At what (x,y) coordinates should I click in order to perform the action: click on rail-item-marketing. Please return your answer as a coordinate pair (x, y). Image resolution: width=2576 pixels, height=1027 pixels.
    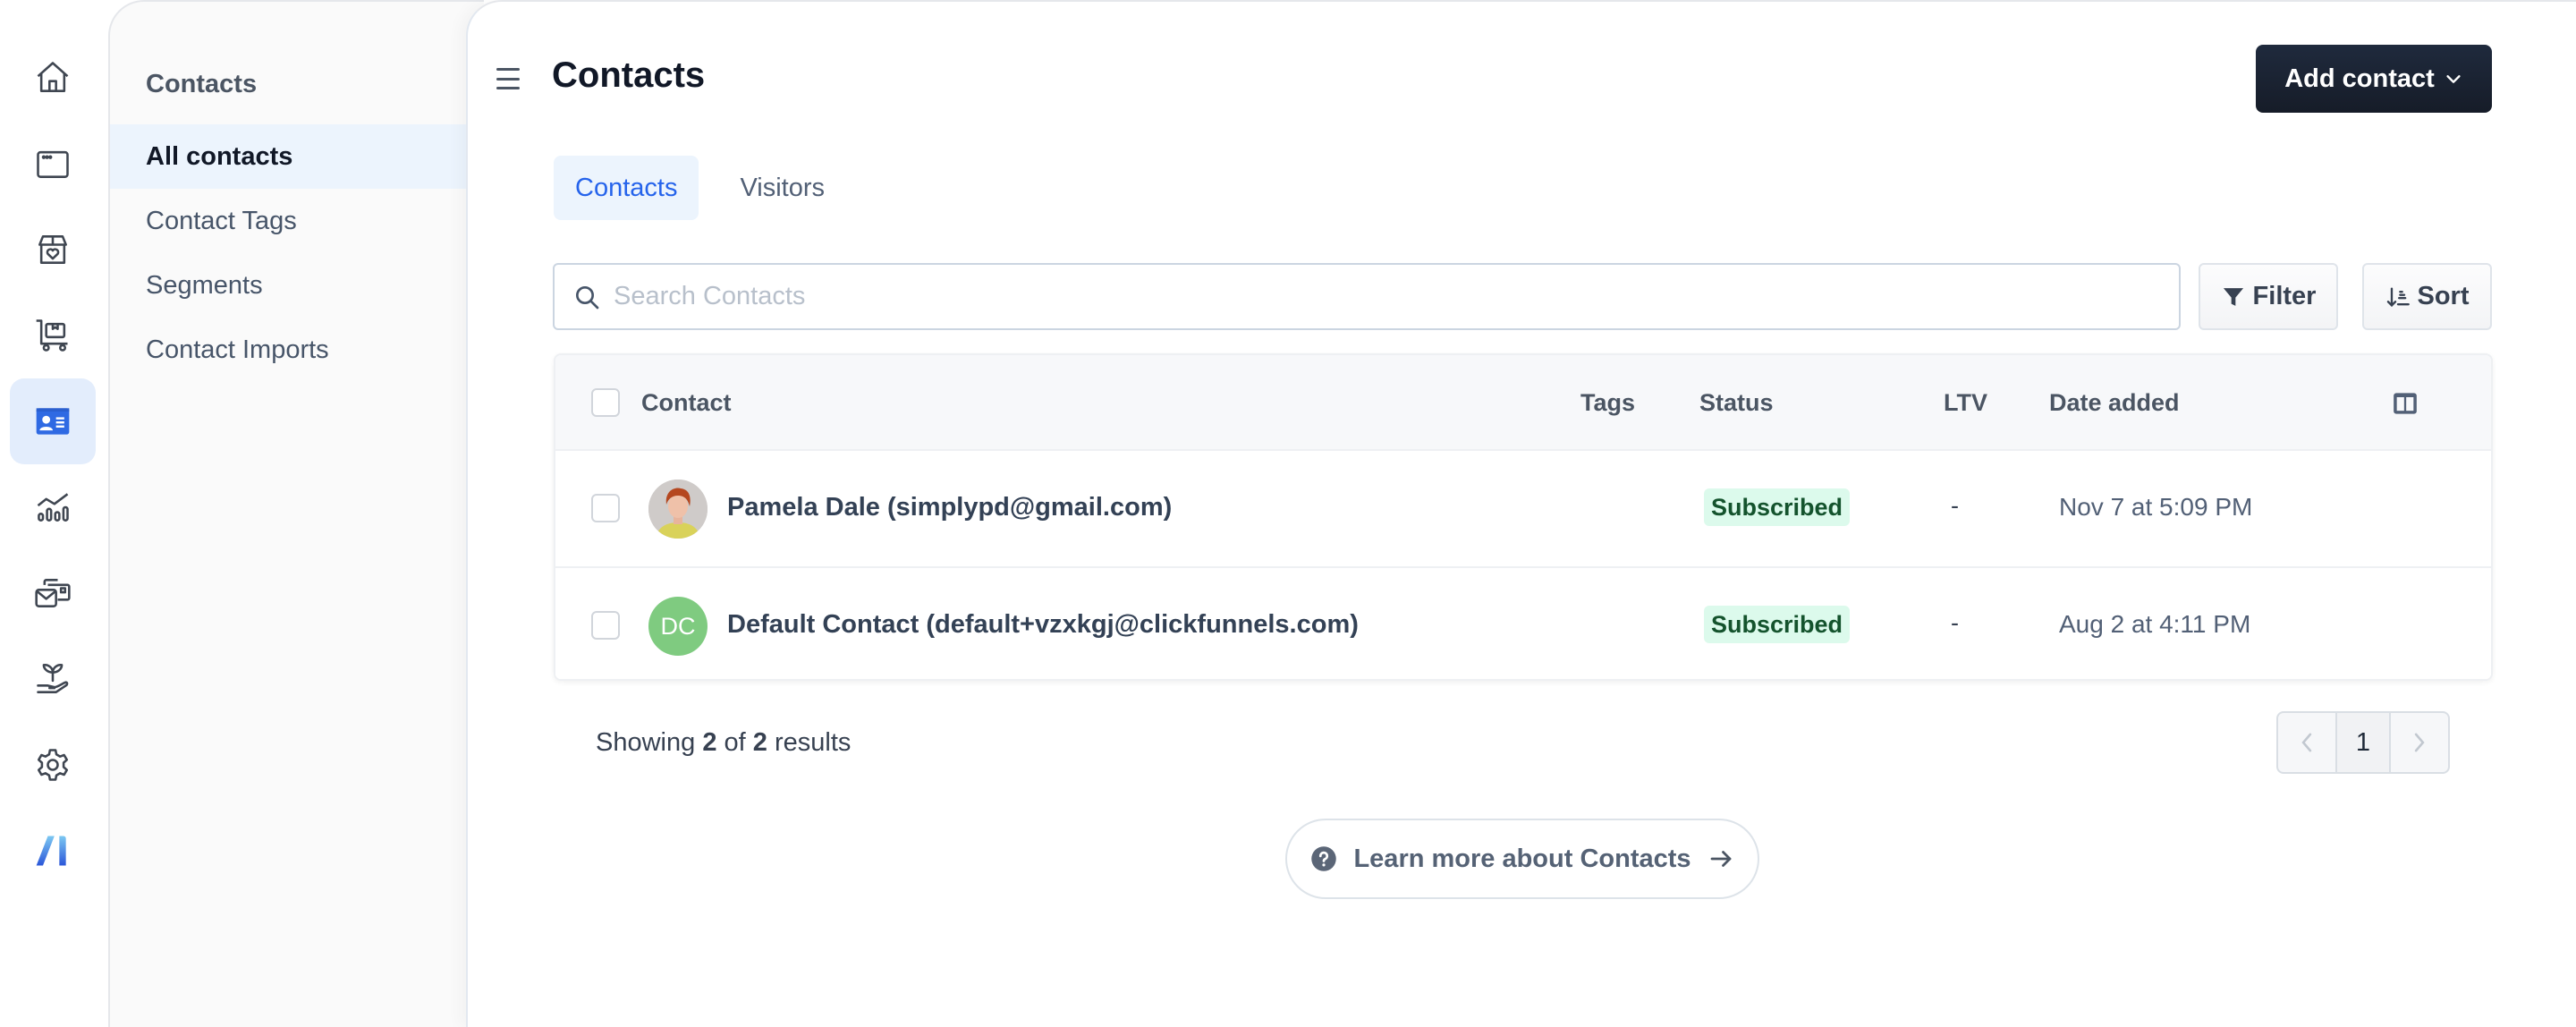
    Looking at the image, I should click on (53, 593).